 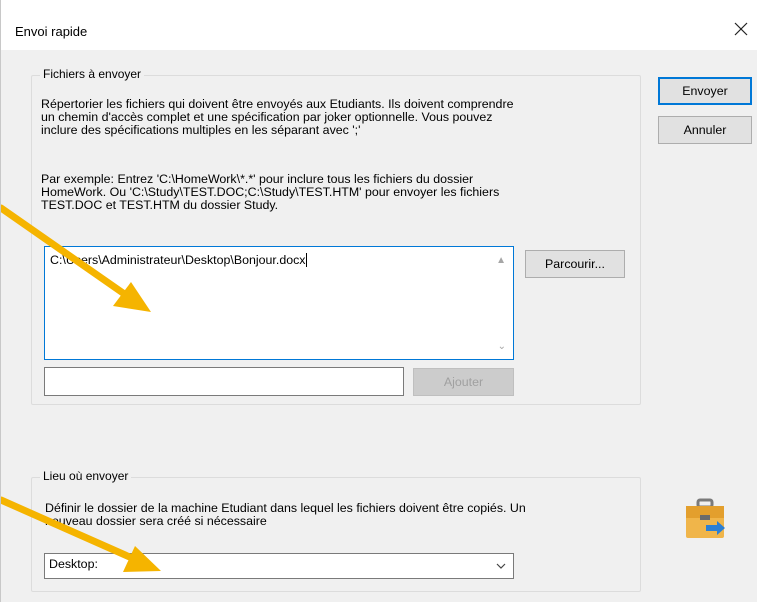 I want to click on arrow-to-destination, so click(x=81, y=534).